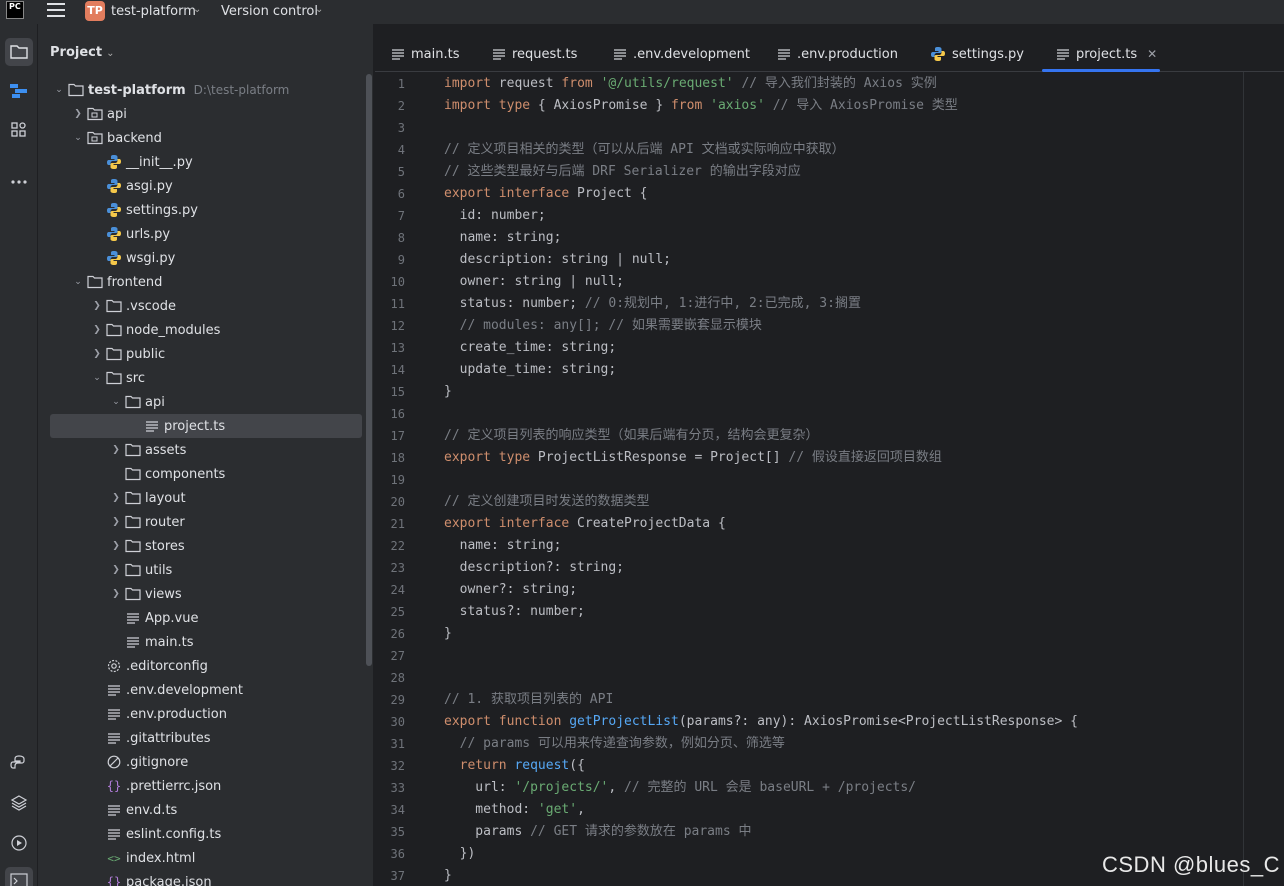 This screenshot has height=886, width=1284. What do you see at coordinates (206, 402) in the screenshot?
I see `tree-item: ⌄ api` at bounding box center [206, 402].